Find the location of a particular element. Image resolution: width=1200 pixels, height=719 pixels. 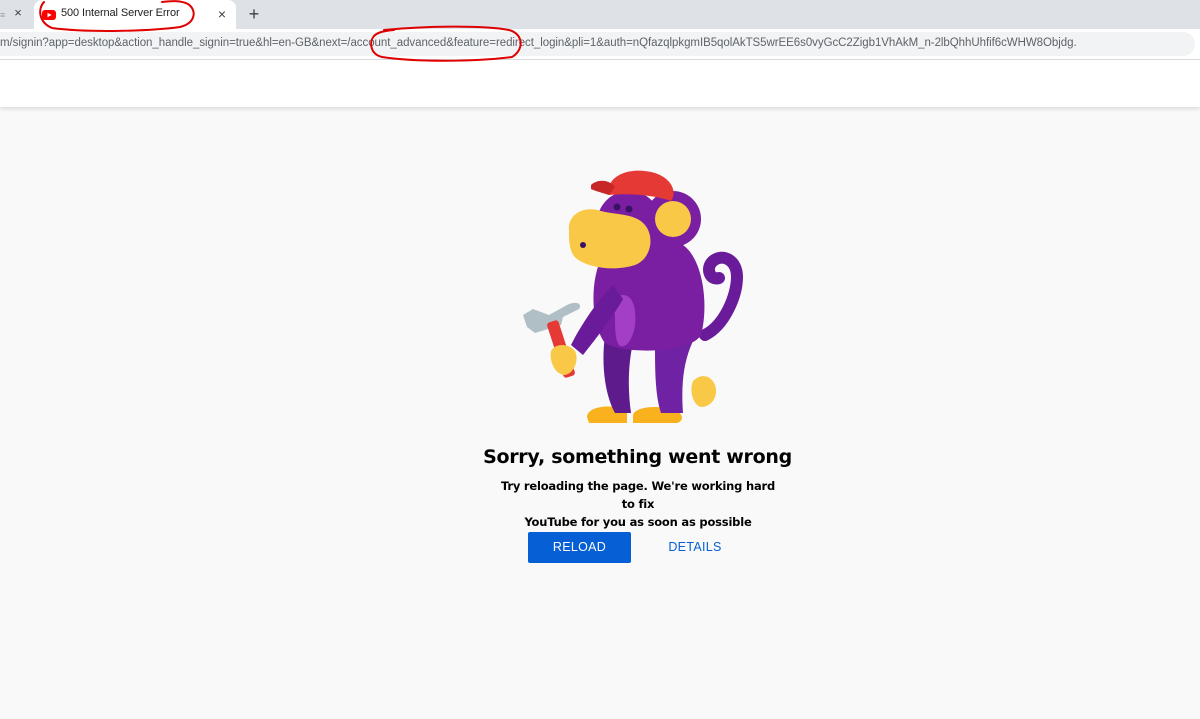

tab-edge-icon: ≡ is located at coordinates (3, 15).